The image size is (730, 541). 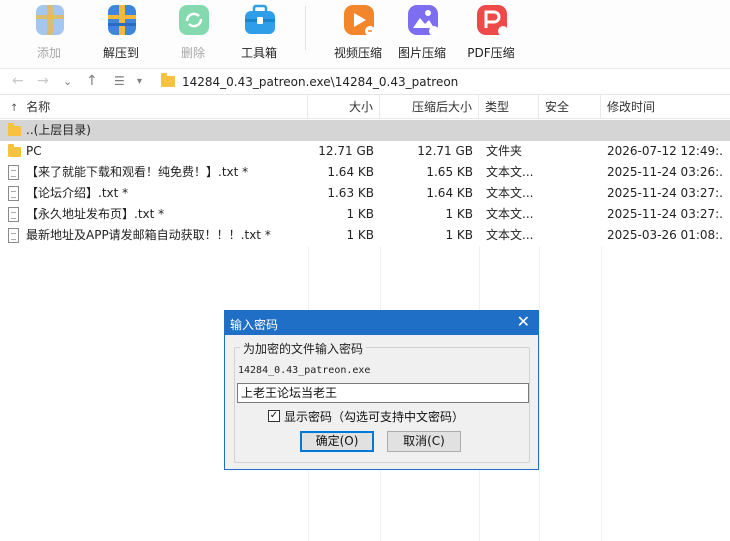 I want to click on forward-arrow-icon: →, so click(x=43, y=81).